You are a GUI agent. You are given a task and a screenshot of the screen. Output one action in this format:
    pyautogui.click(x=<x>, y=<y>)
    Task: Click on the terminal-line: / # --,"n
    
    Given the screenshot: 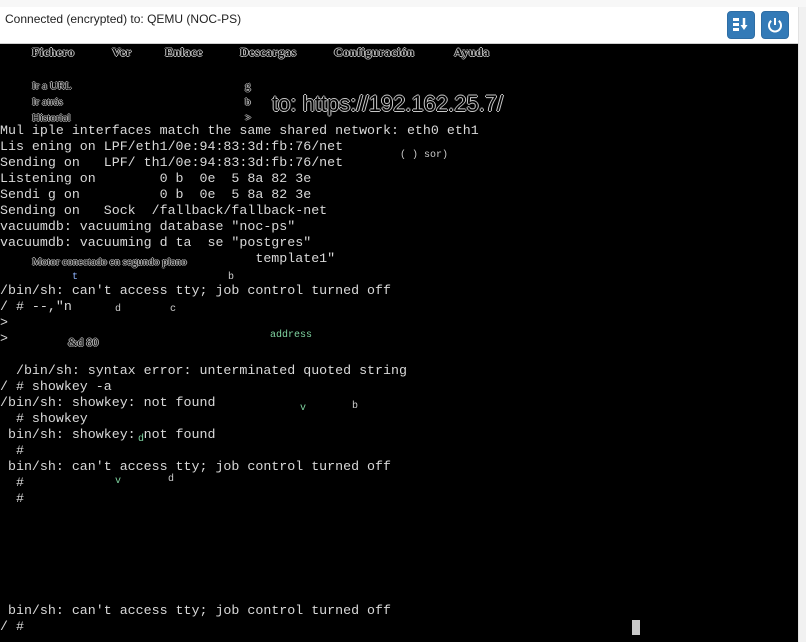 What is the action you would take?
    pyautogui.click(x=36, y=306)
    